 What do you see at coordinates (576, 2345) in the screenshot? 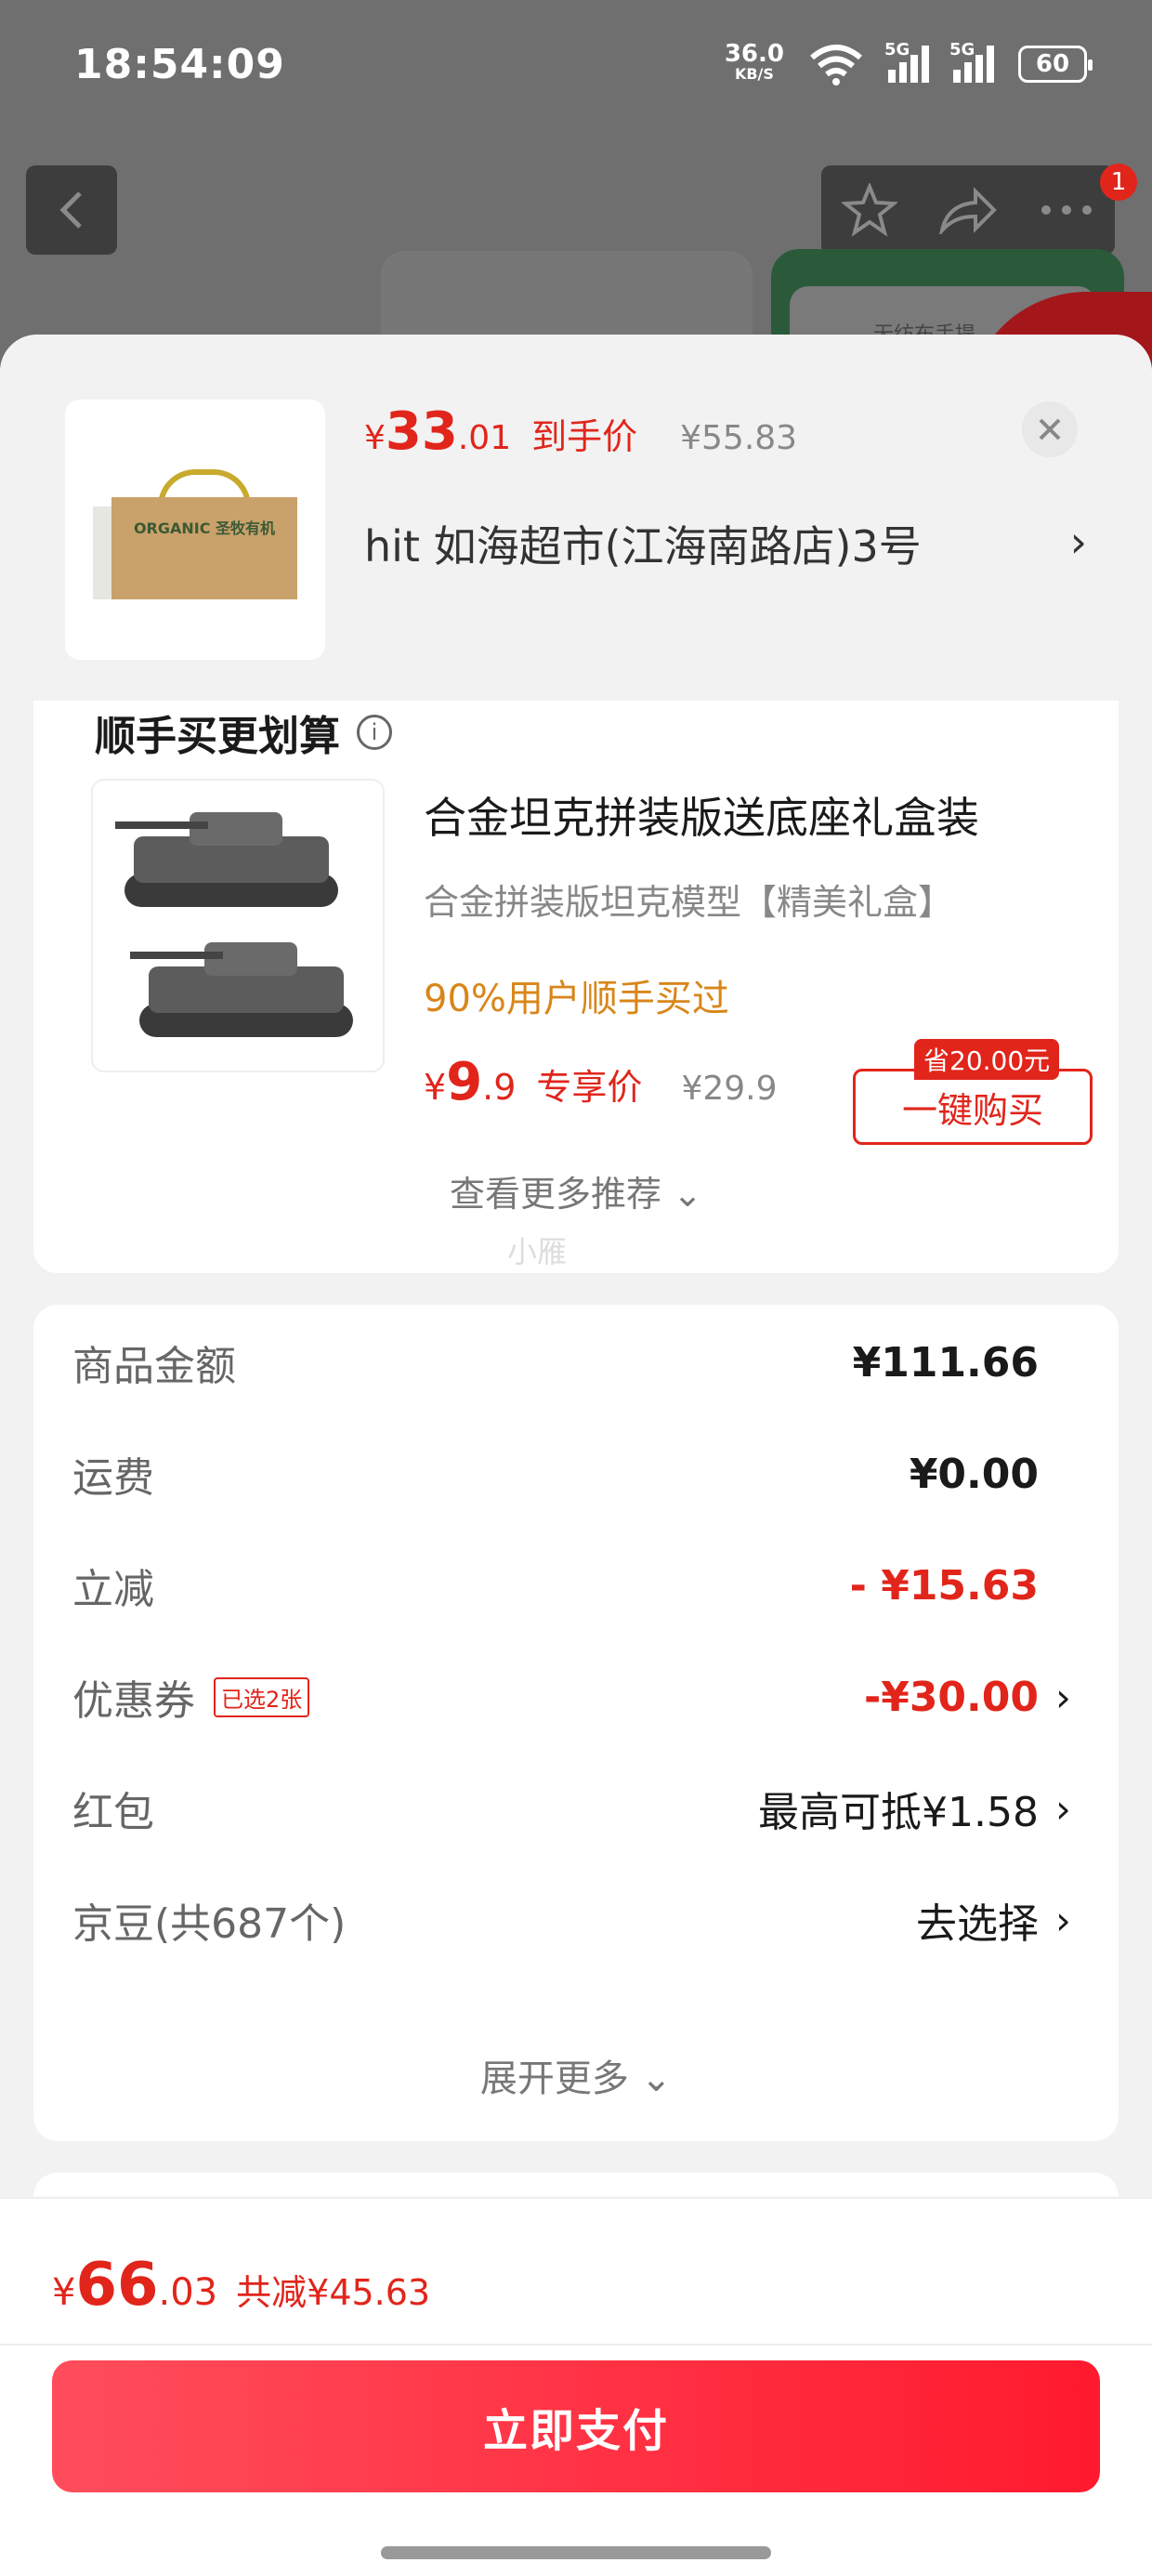
I see `divider` at bounding box center [576, 2345].